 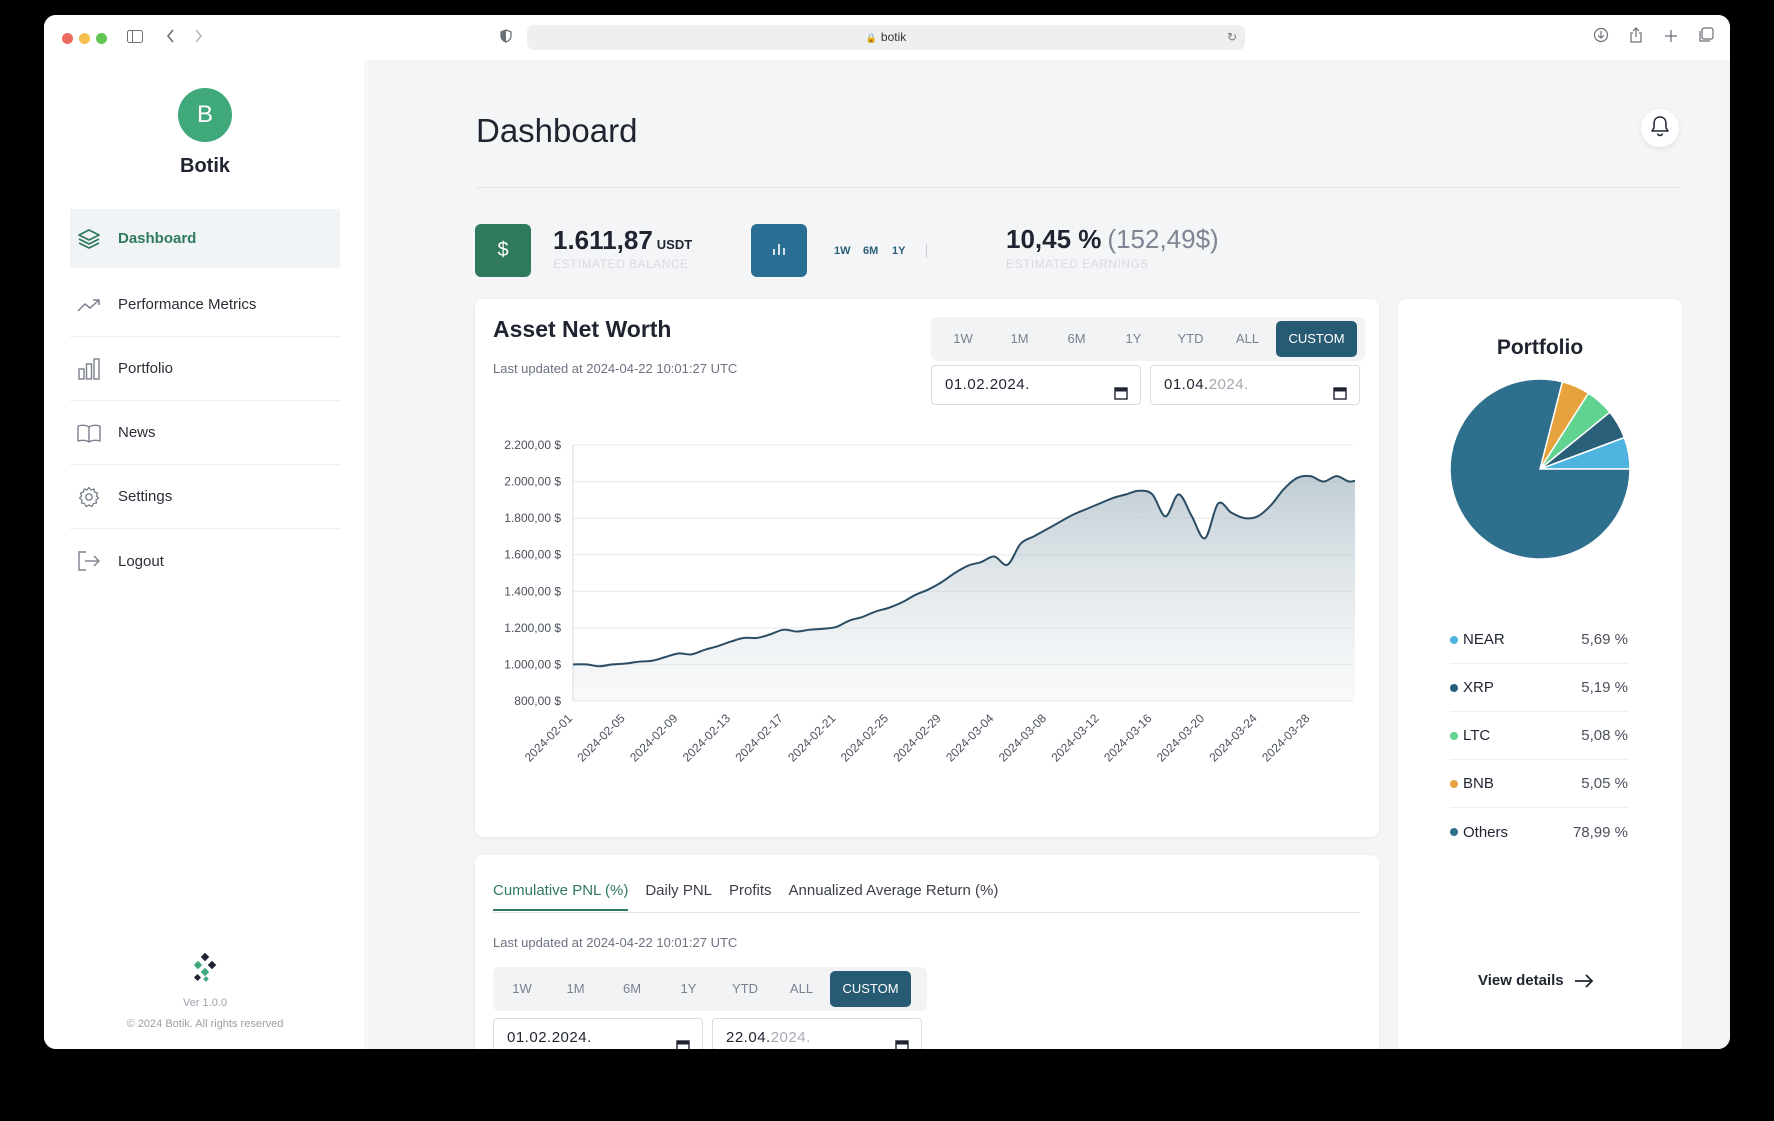 What do you see at coordinates (1706, 38) in the screenshot?
I see `tabs-overview-icon` at bounding box center [1706, 38].